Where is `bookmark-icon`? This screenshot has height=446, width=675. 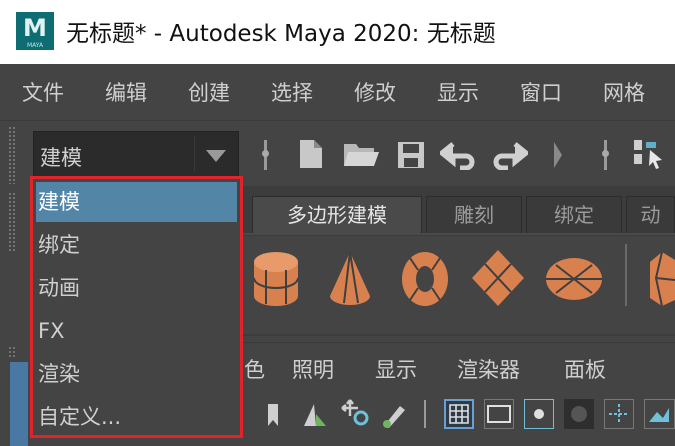
bookmark-icon is located at coordinates (273, 415).